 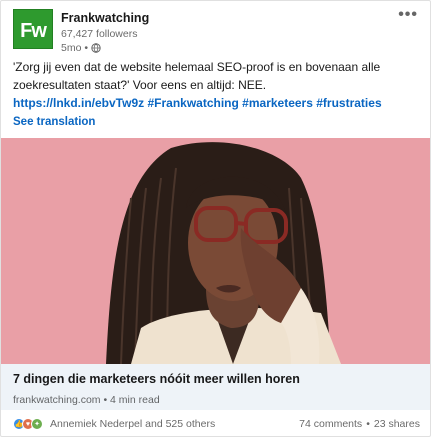 I want to click on post-link: https://lnkd.in/ebvTw9z, so click(x=78, y=103).